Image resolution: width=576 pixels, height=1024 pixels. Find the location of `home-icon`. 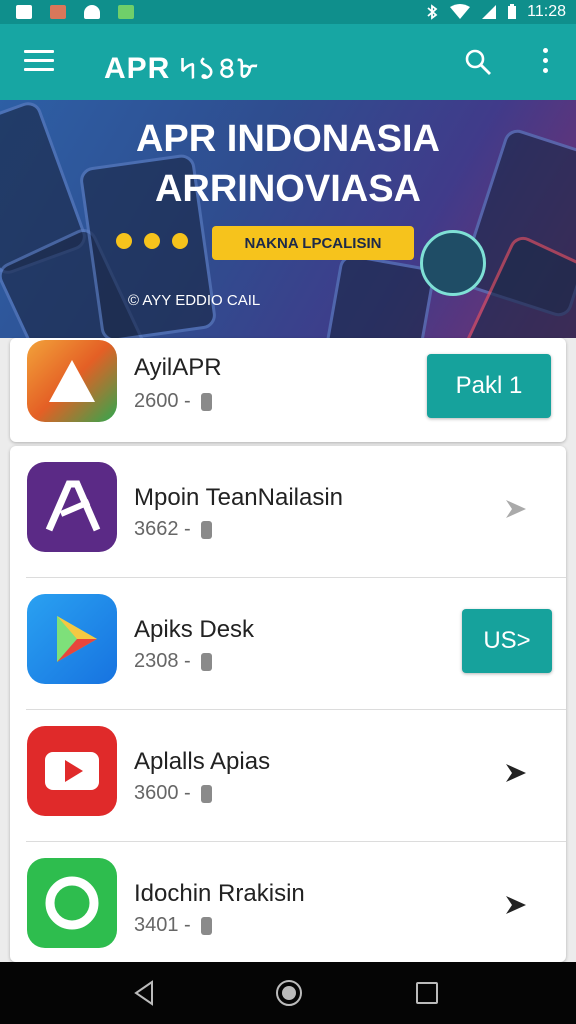

home-icon is located at coordinates (289, 993).